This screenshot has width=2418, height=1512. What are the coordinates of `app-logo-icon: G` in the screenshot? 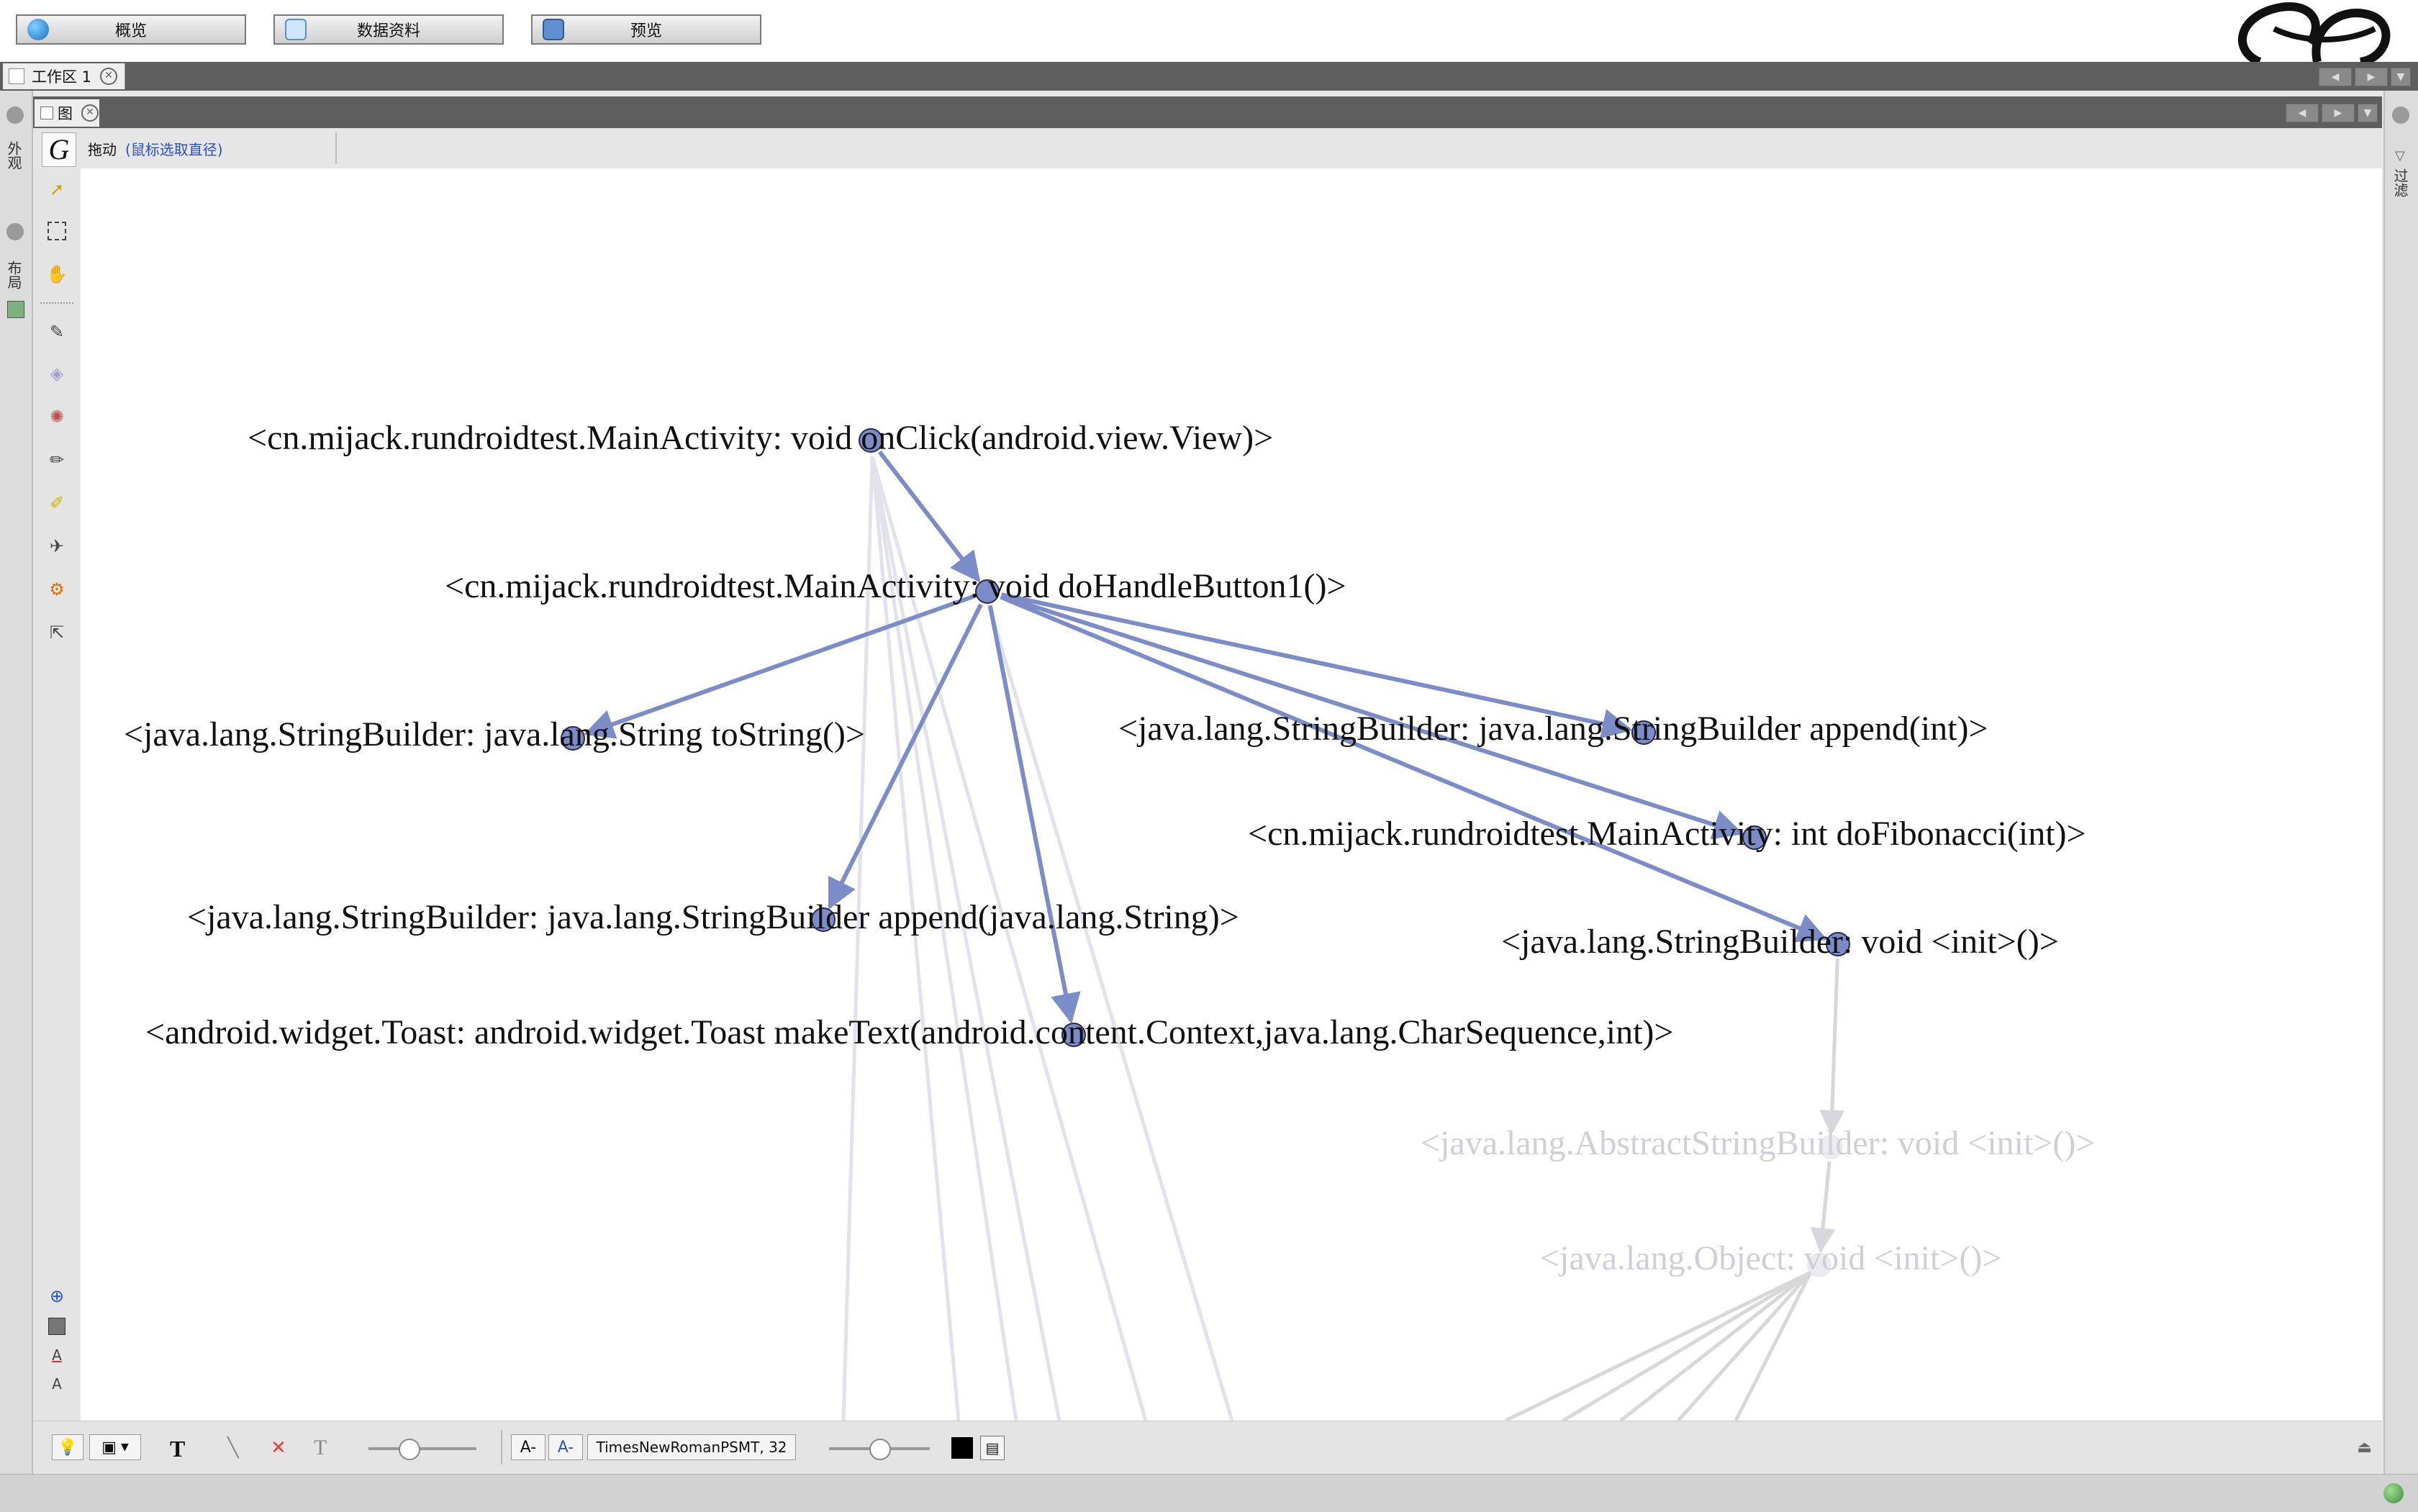 It's located at (59, 150).